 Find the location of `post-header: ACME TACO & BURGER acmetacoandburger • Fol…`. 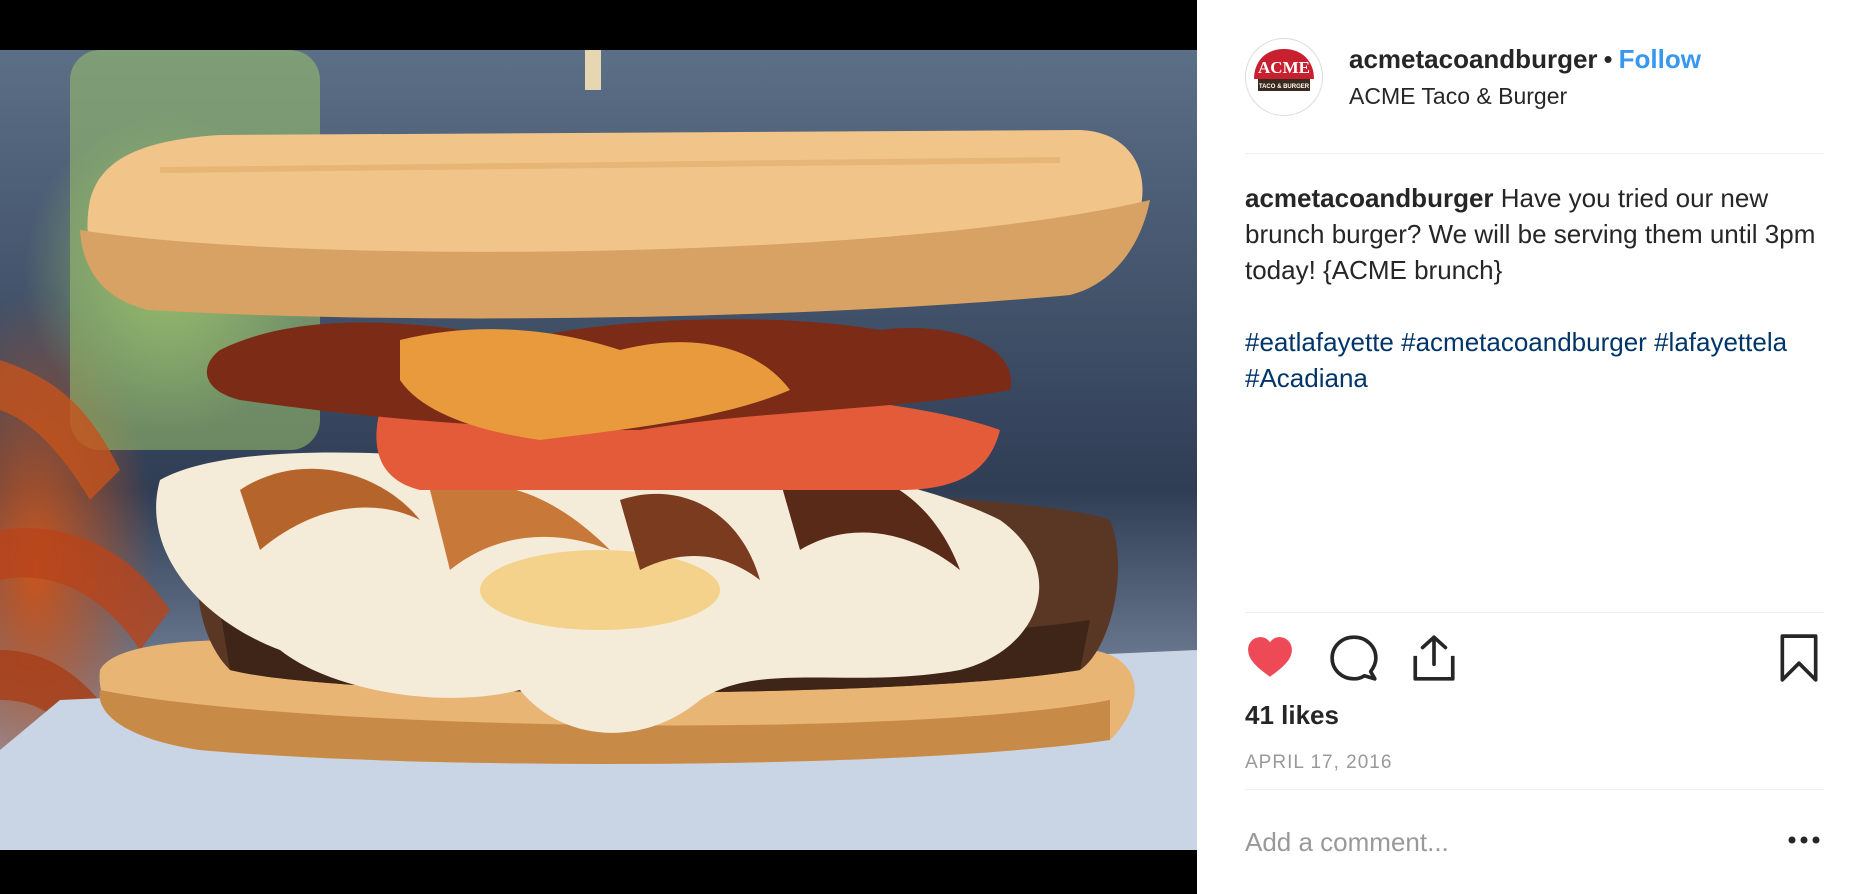

post-header: ACME TACO & BURGER acmetacoandburger • Fol… is located at coordinates (1534, 94).